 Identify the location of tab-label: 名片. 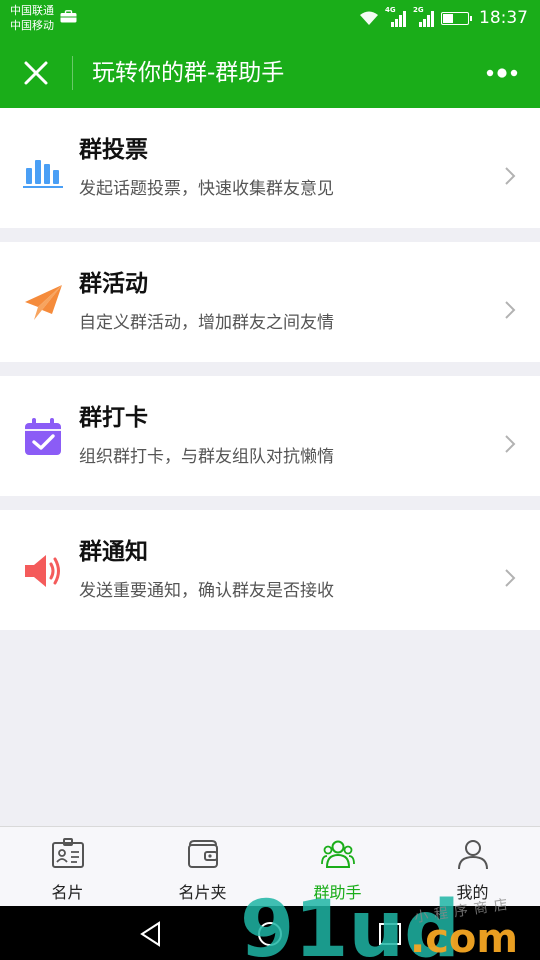
(67, 892).